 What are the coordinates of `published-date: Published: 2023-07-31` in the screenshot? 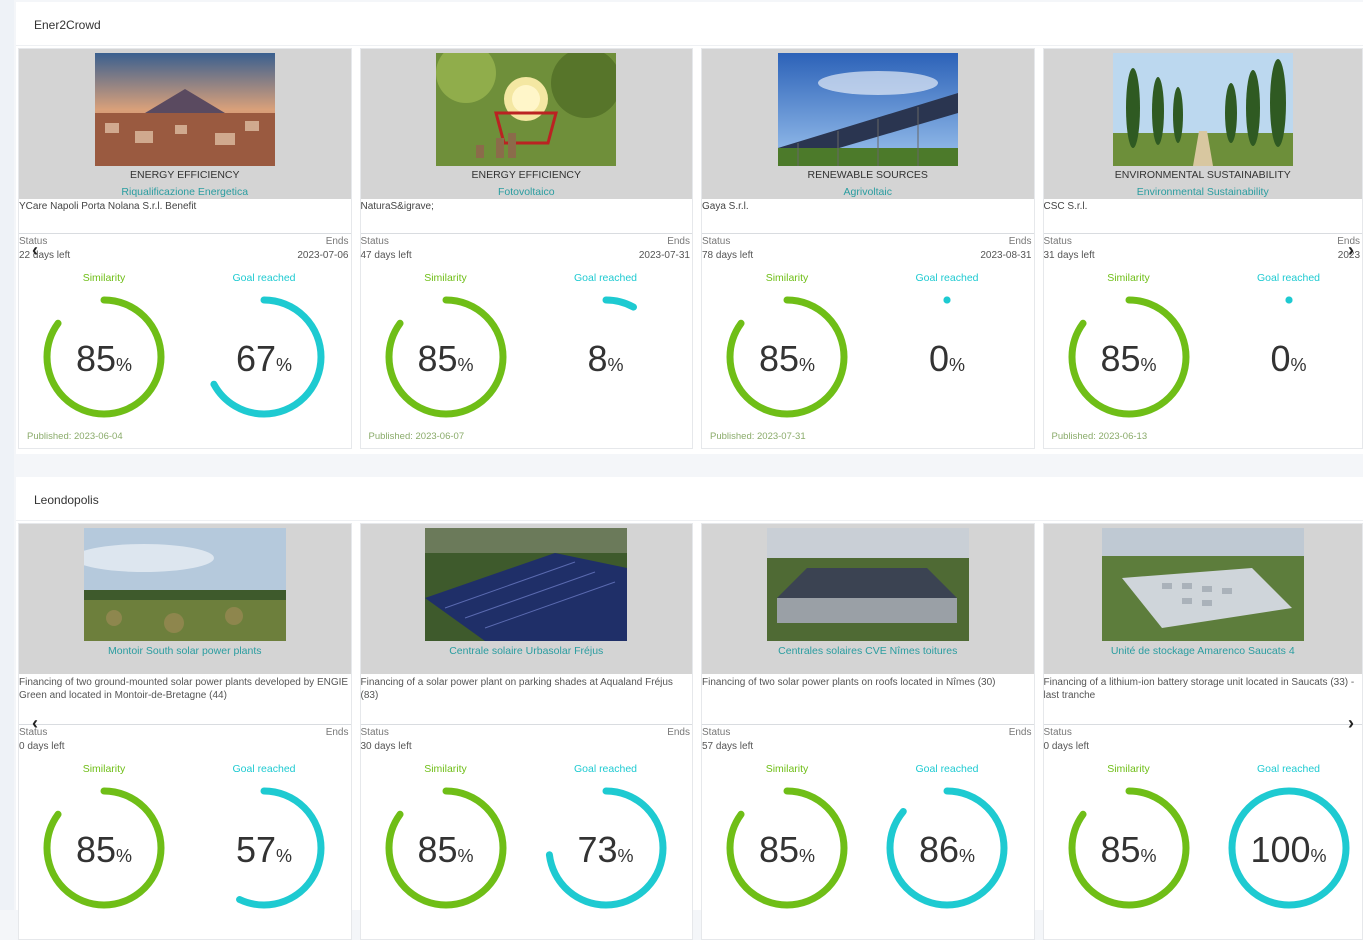 It's located at (758, 436).